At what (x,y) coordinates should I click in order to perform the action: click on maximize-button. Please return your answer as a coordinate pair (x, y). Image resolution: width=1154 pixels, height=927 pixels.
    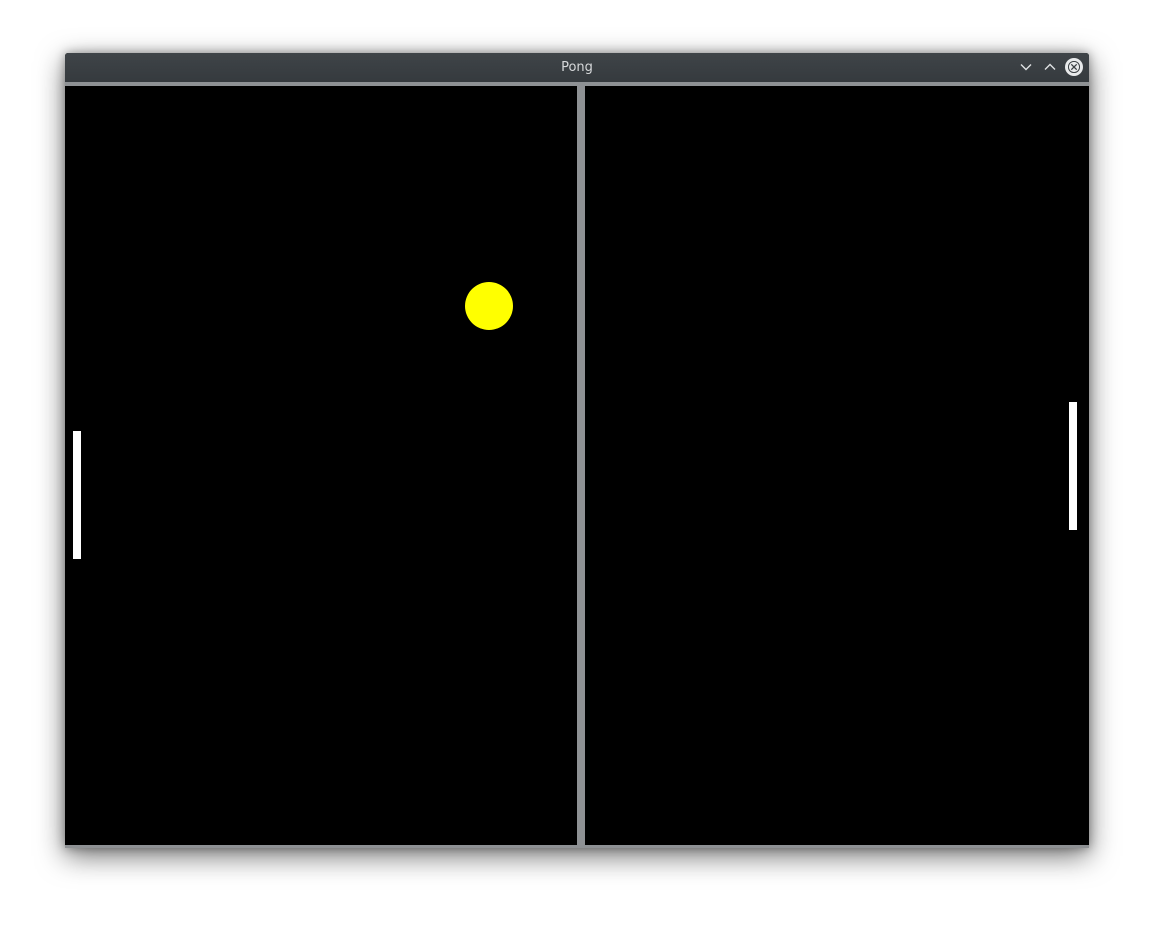
    Looking at the image, I should click on (1050, 67).